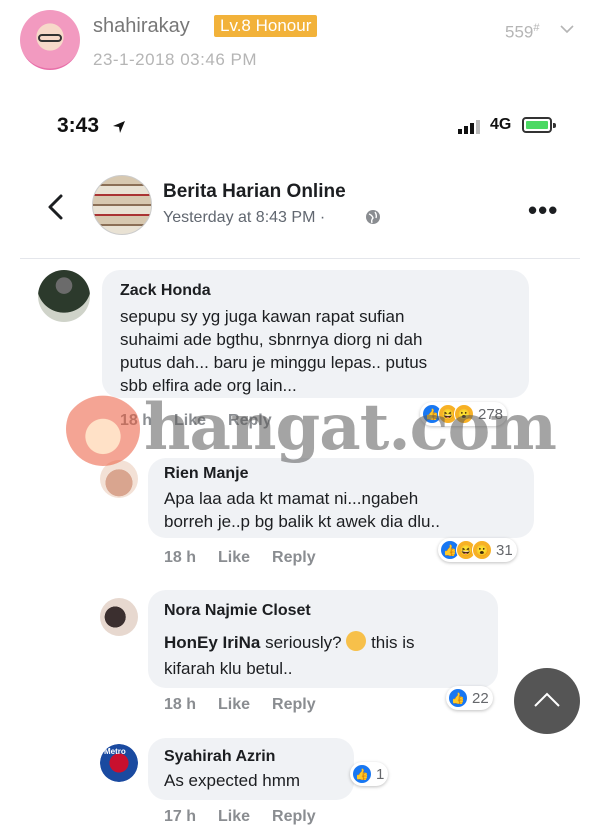  What do you see at coordinates (115, 751) in the screenshot?
I see `avatar-label: Metro` at bounding box center [115, 751].